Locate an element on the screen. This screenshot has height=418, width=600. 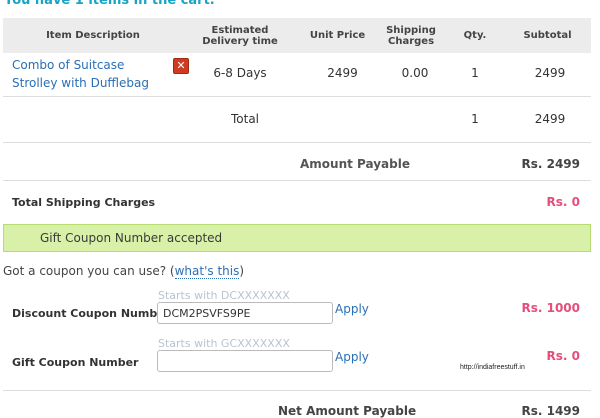
item-unit-price: 2499 is located at coordinates (342, 73).